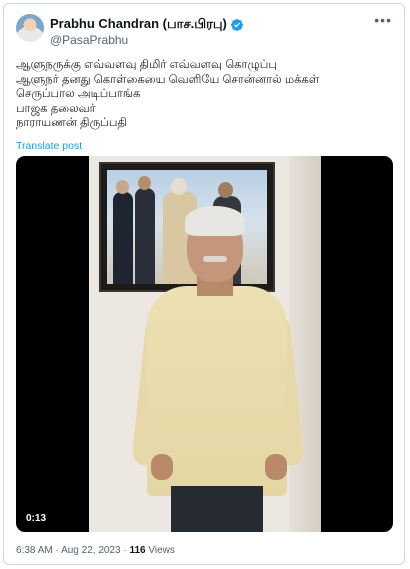 Image resolution: width=410 pixels, height=569 pixels. Describe the element at coordinates (56, 108) in the screenshot. I see `tweet-body-line: பாஜக தலைவர்` at that location.